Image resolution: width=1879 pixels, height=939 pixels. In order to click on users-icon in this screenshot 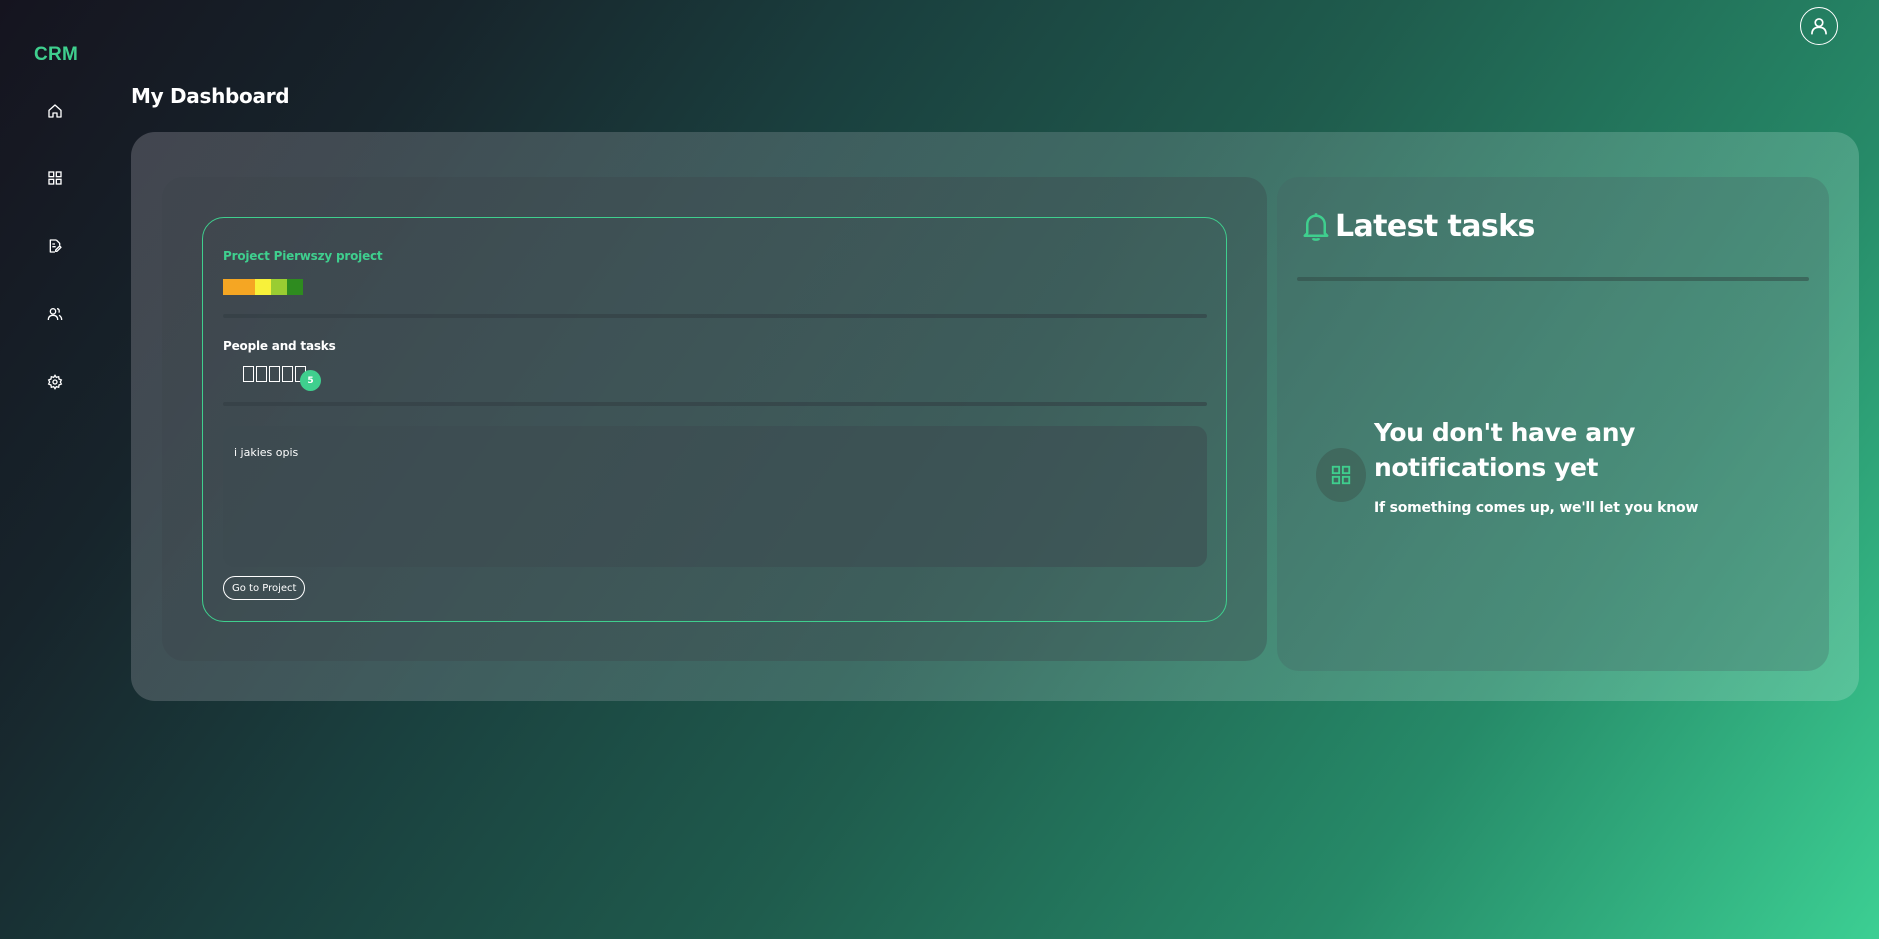, I will do `click(55, 314)`.